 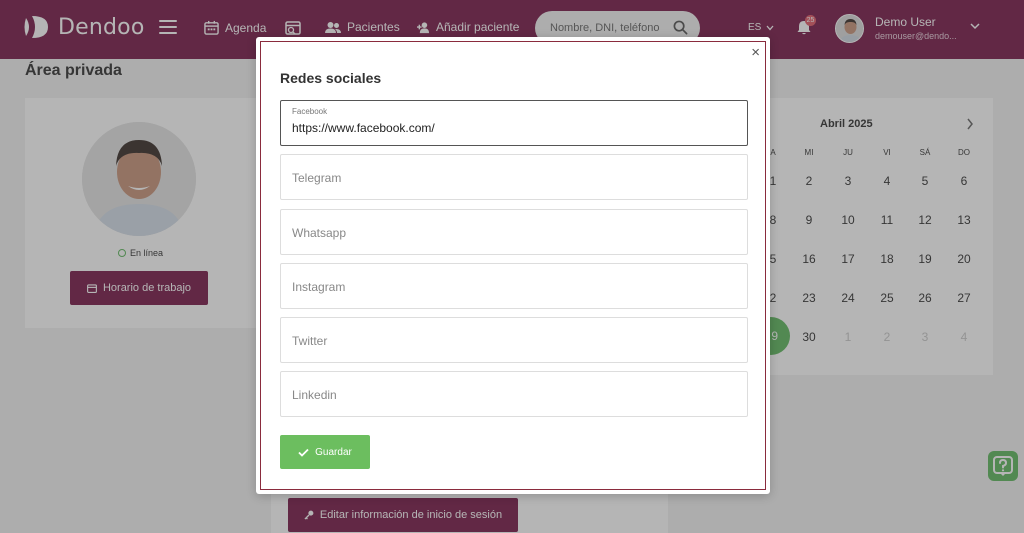 I want to click on instagram-field: Instagram, so click(x=514, y=286).